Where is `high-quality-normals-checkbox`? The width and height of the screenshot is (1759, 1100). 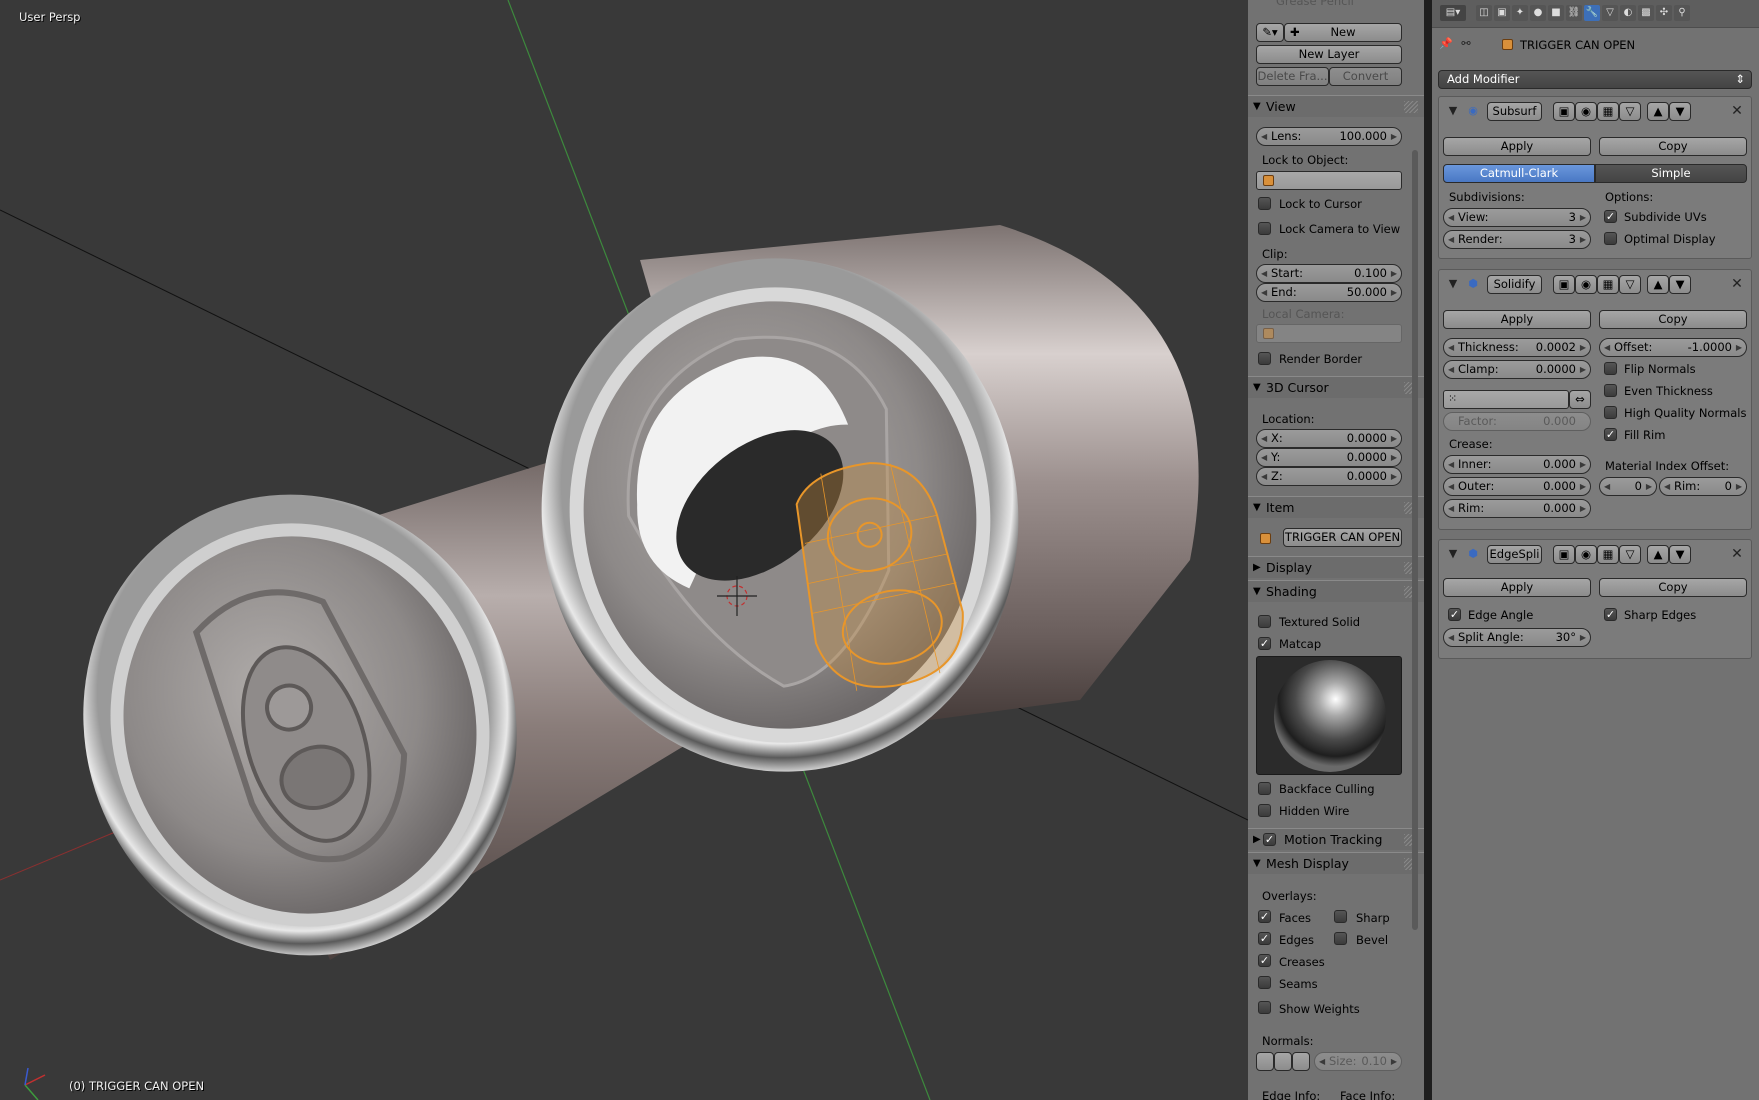
high-quality-normals-checkbox is located at coordinates (1610, 412).